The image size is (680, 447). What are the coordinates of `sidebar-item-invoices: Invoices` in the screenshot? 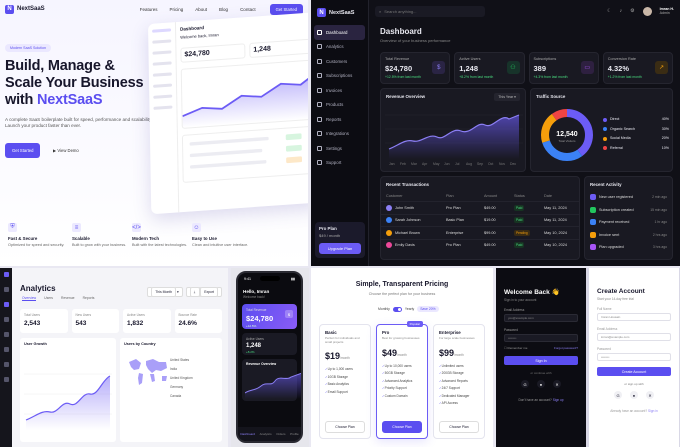 It's located at (339, 90).